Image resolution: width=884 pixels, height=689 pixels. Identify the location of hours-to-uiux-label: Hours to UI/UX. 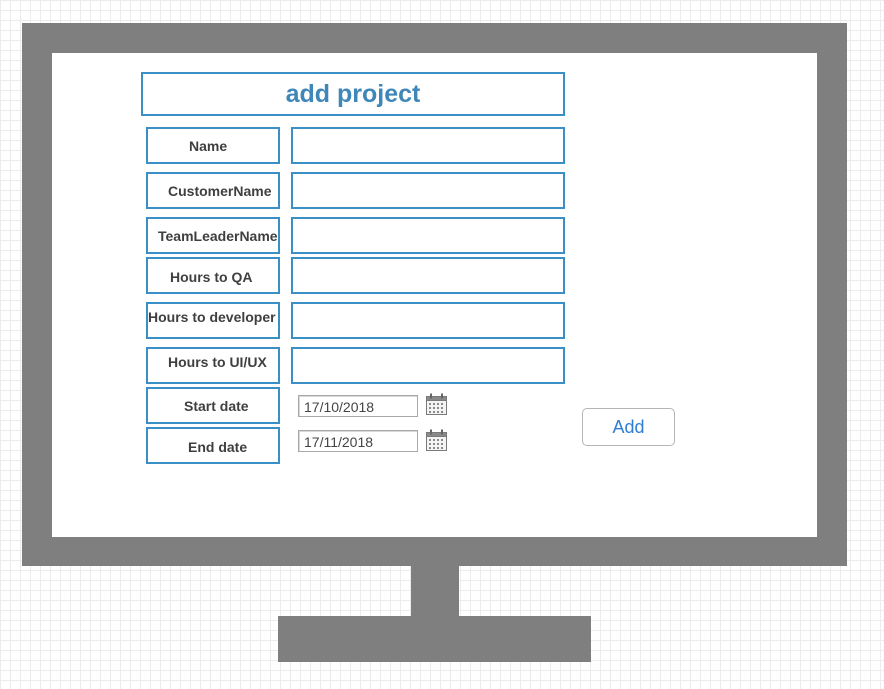
(213, 365).